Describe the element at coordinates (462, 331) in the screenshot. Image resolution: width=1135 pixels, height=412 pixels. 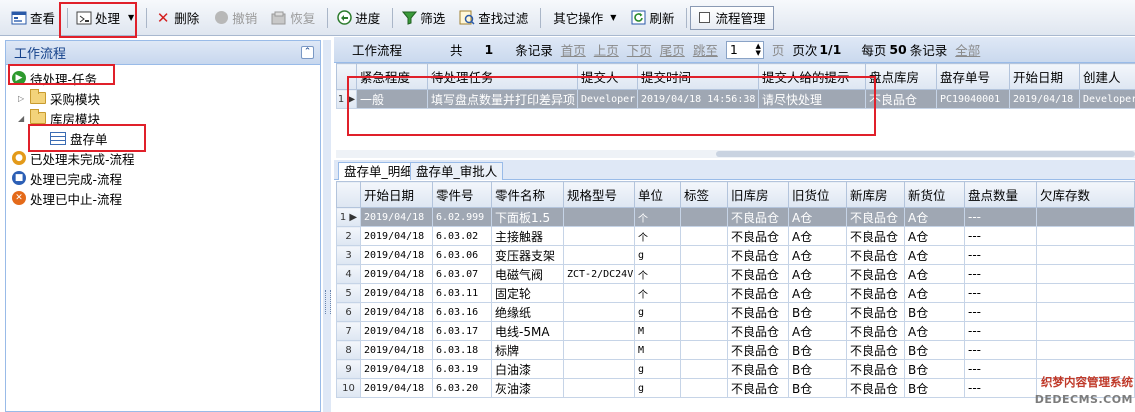
I see `table-cell: 6.03.17` at that location.